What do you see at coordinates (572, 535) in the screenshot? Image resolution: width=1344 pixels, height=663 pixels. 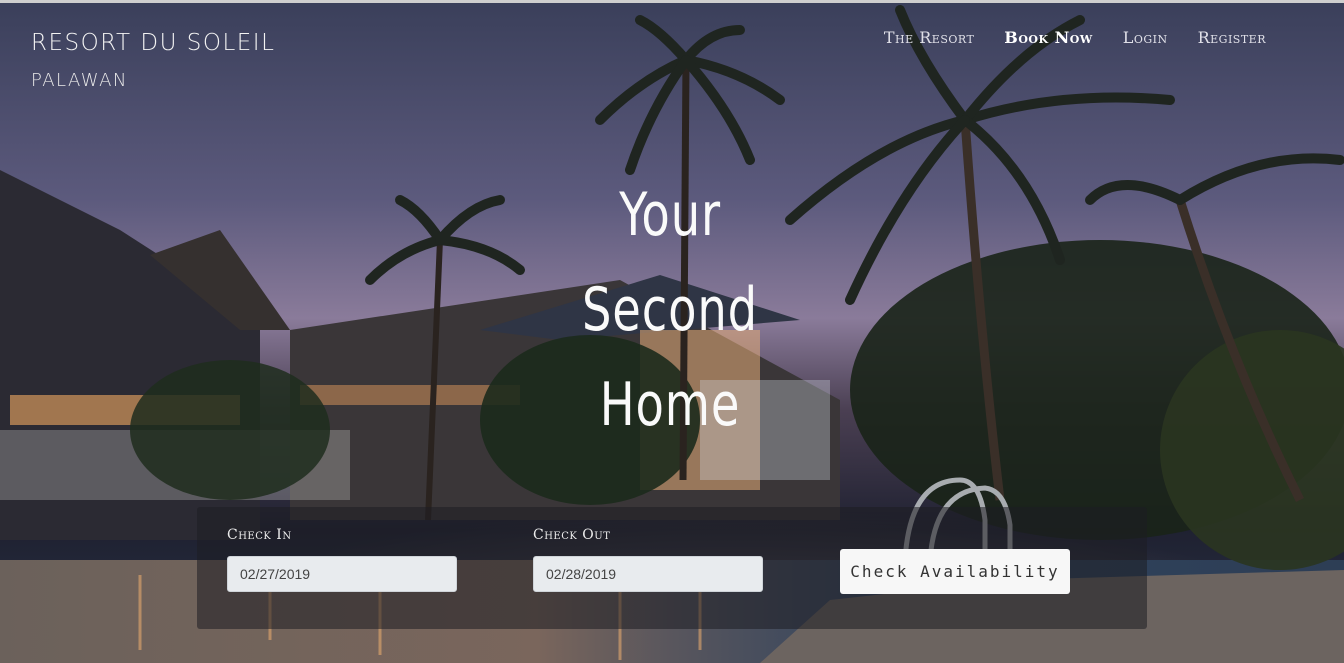 I see `check-out-label: Check Out` at bounding box center [572, 535].